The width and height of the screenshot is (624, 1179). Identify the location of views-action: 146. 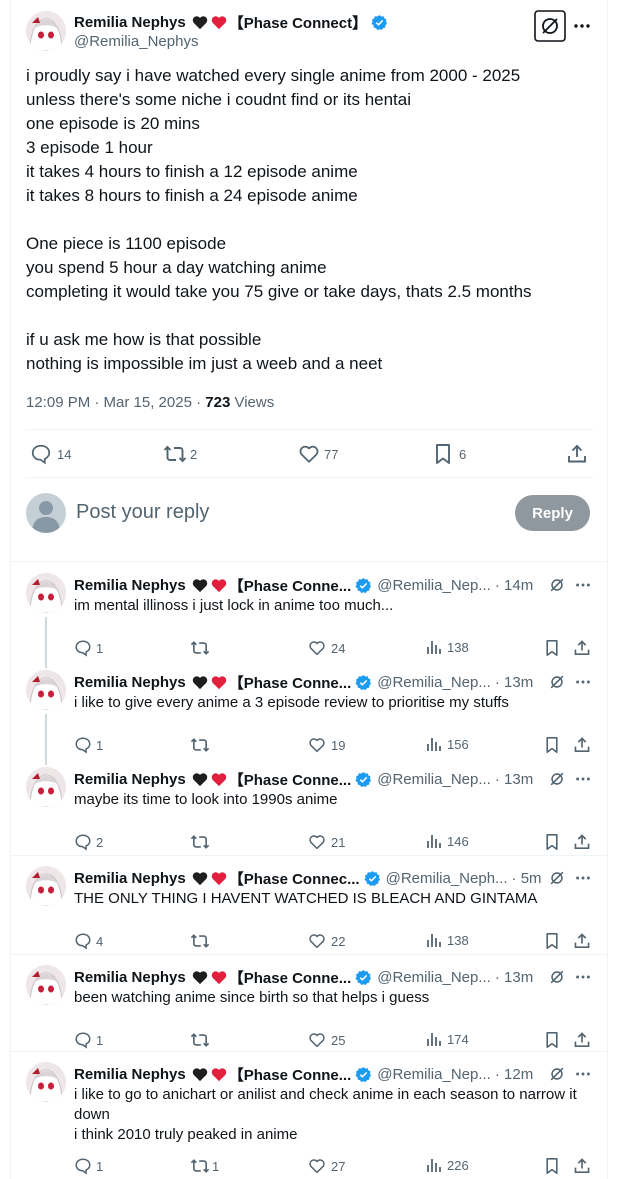
(447, 841).